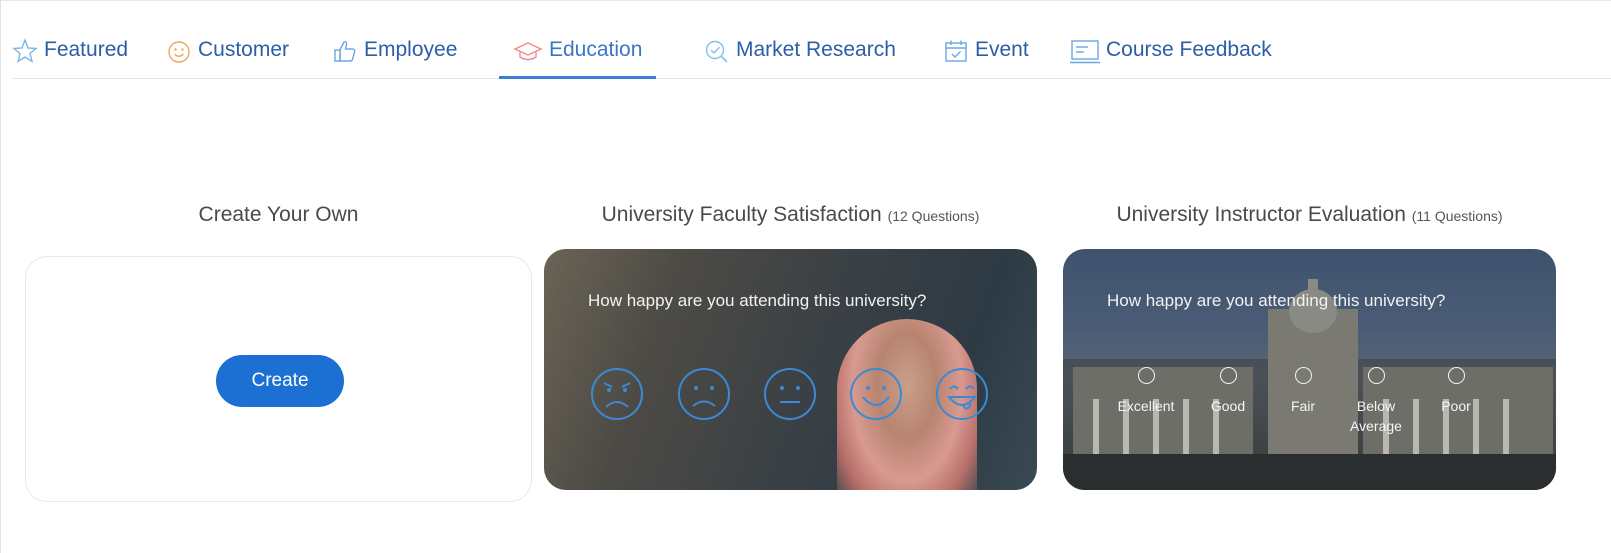  Describe the element at coordinates (933, 216) in the screenshot. I see `question-count: (12 Questions)` at that location.